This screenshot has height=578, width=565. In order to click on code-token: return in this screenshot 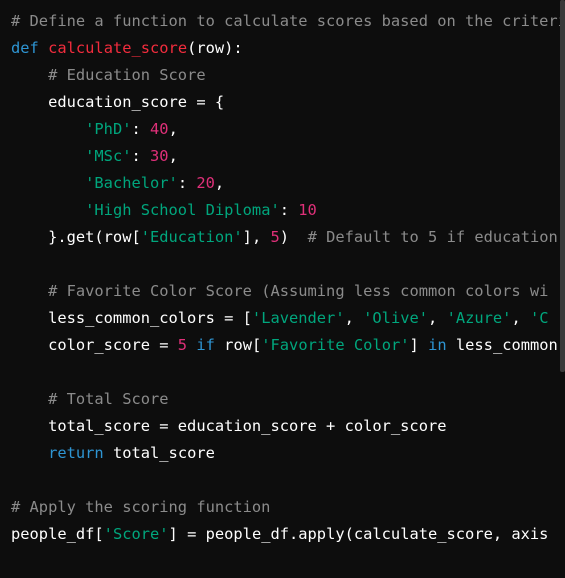, I will do `click(76, 453)`.